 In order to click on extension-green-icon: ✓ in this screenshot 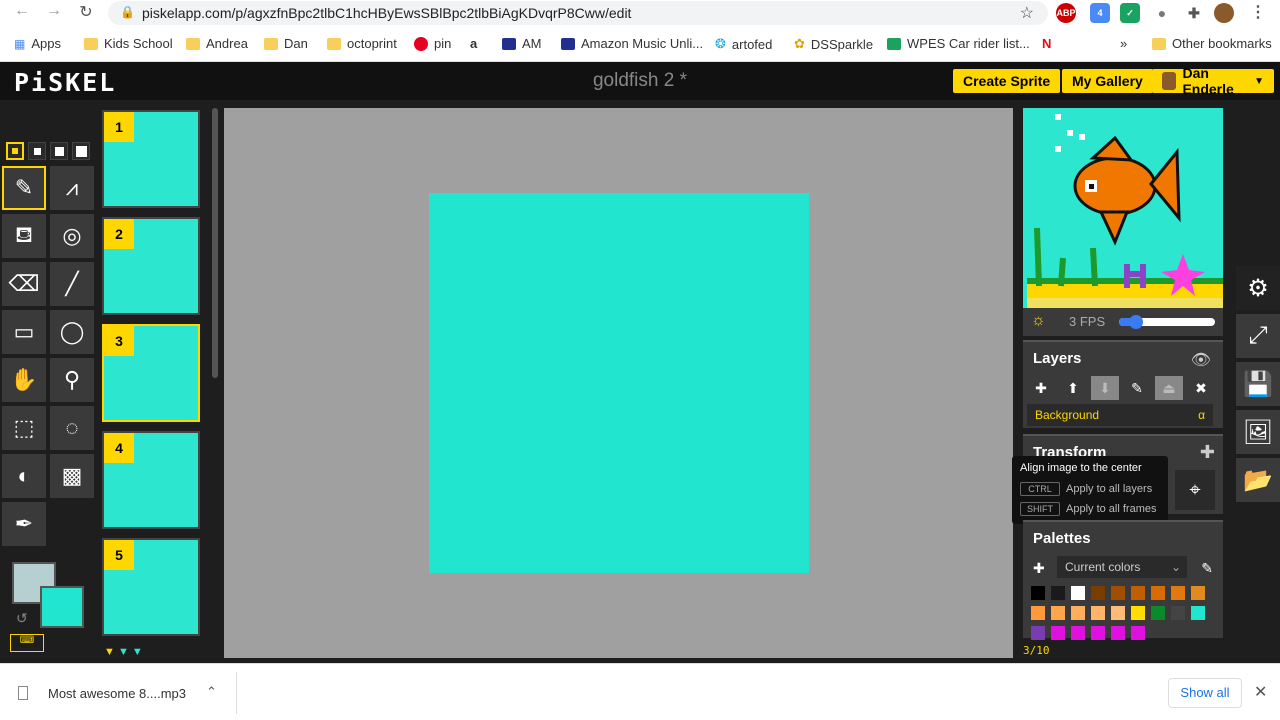, I will do `click(1130, 13)`.